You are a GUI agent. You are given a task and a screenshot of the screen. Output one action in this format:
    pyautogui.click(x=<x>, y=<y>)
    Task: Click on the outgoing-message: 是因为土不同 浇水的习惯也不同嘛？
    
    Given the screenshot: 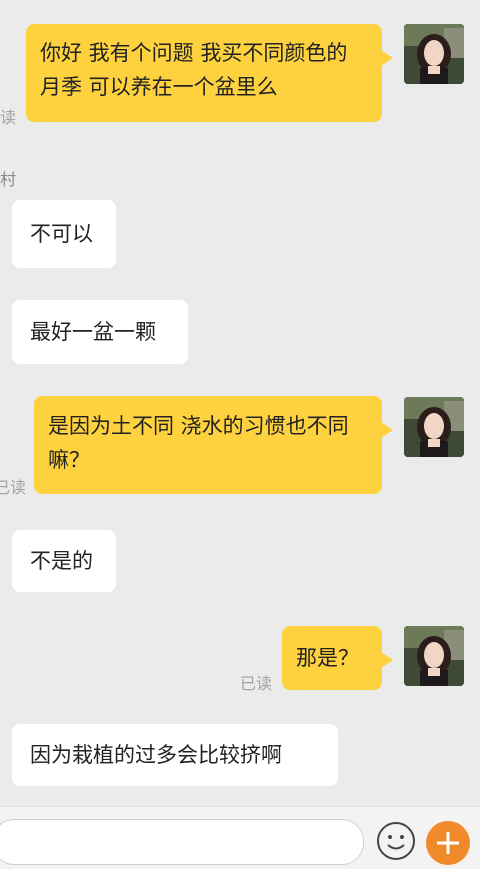 What is the action you would take?
    pyautogui.click(x=213, y=445)
    